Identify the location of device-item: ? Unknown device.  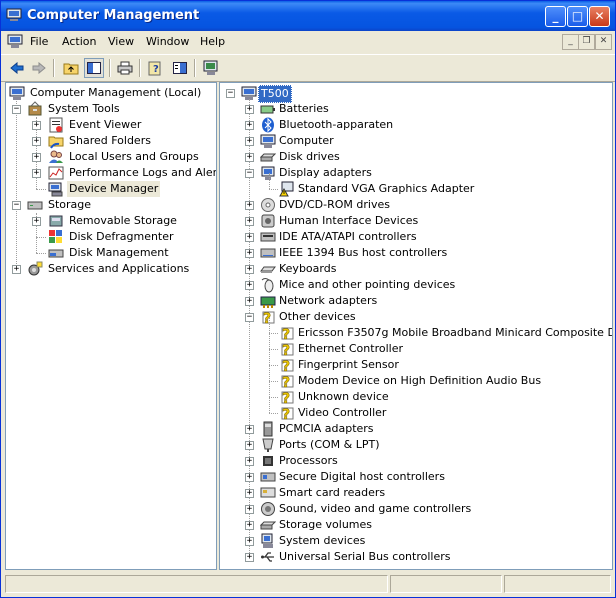
(416, 393).